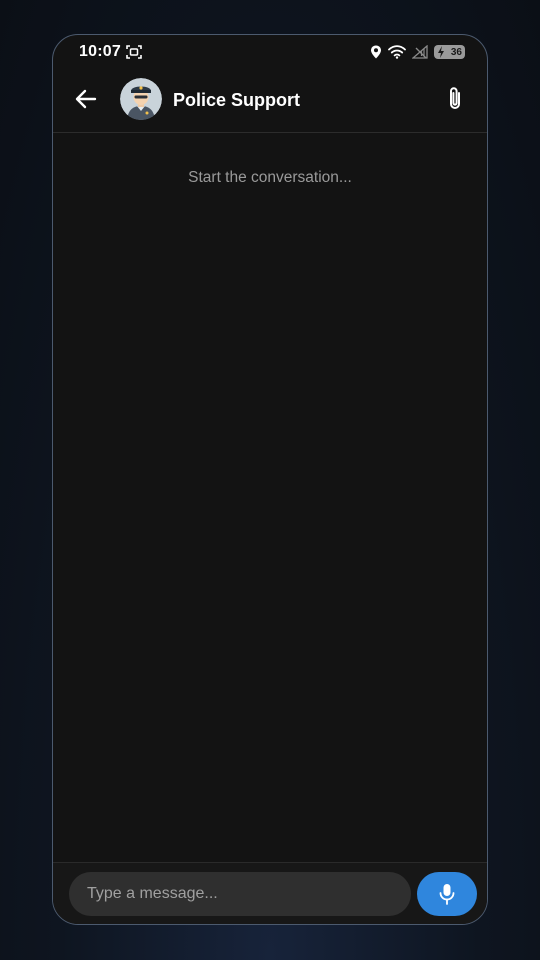  I want to click on battery-level: 36, so click(456, 52).